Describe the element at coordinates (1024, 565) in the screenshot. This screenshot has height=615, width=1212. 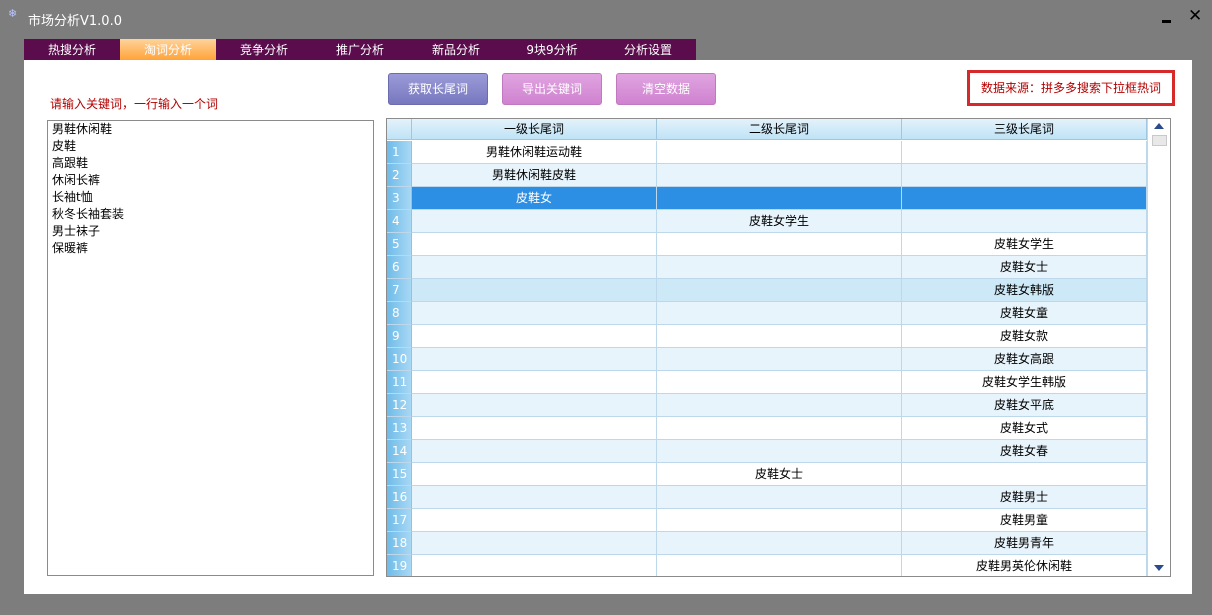
I see `level3-cell: 皮鞋男英伦休闲鞋` at that location.